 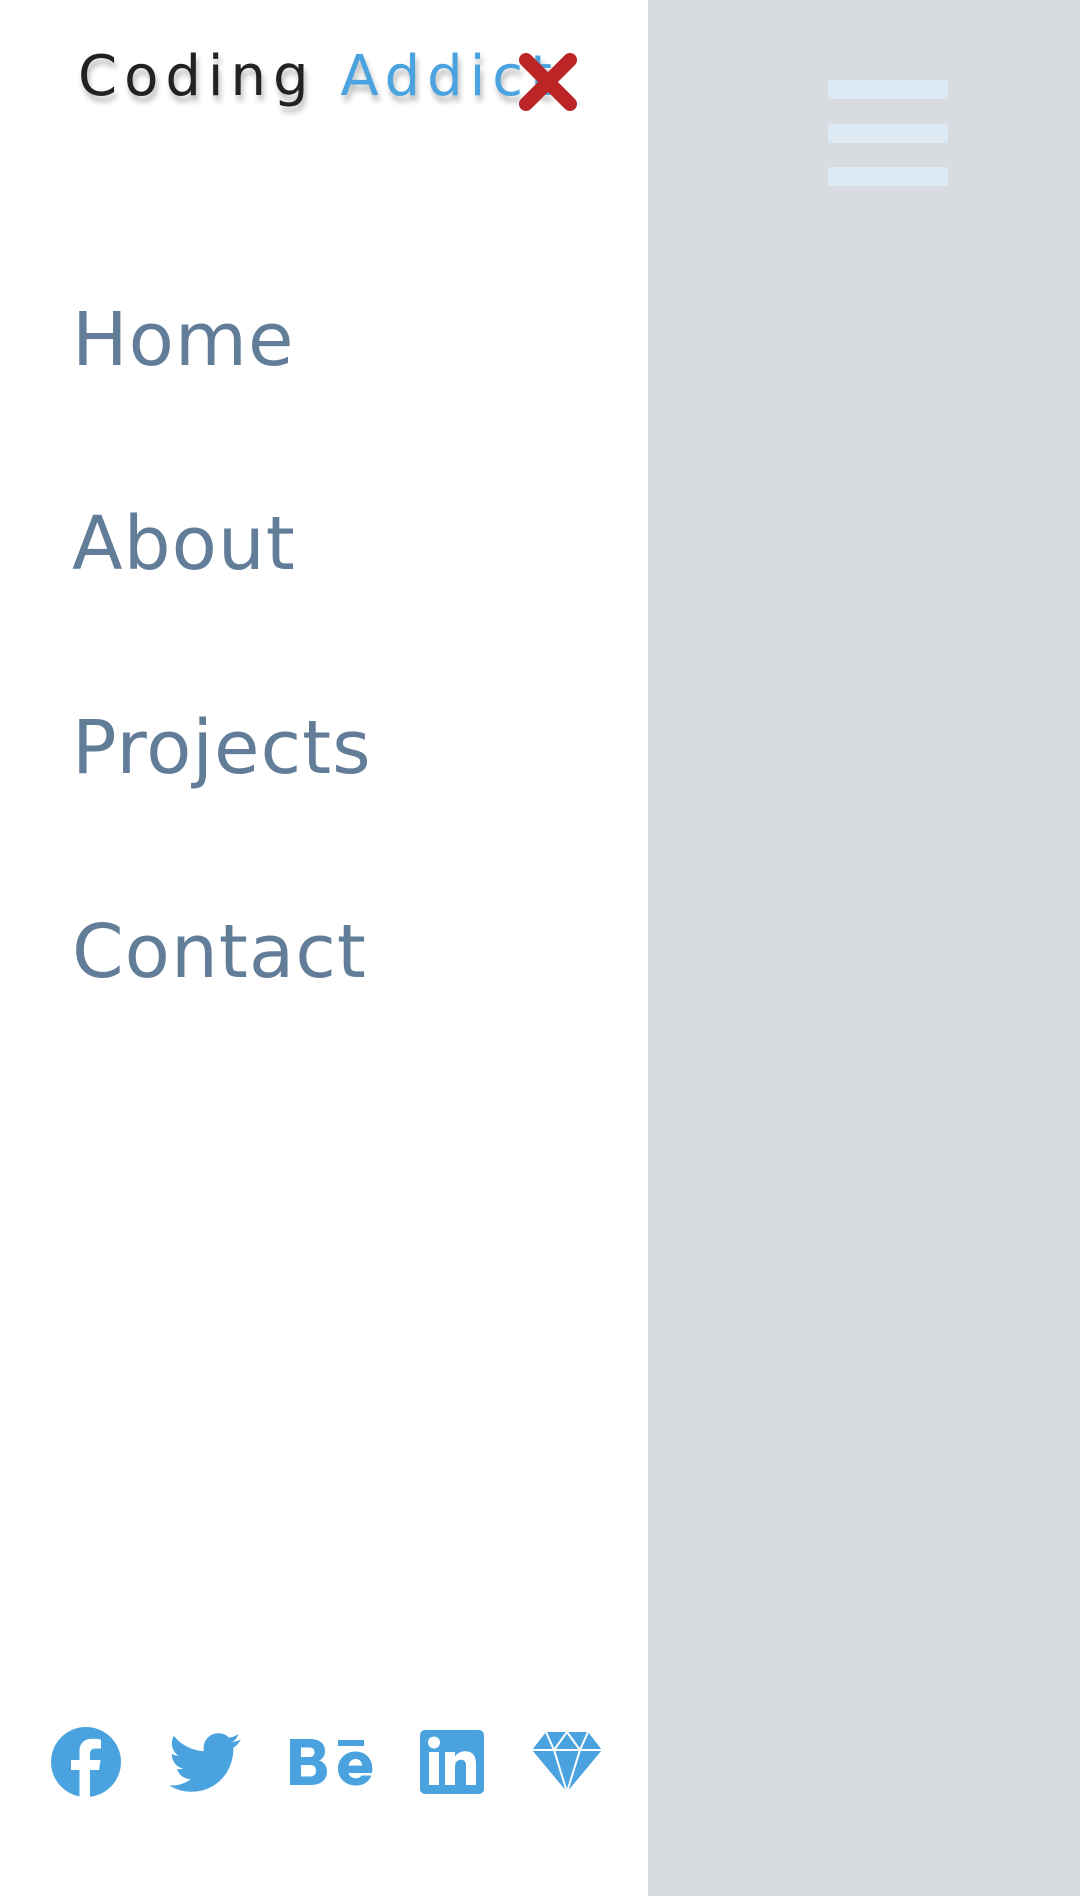 I want to click on nav-link-about: About, so click(x=222, y=576).